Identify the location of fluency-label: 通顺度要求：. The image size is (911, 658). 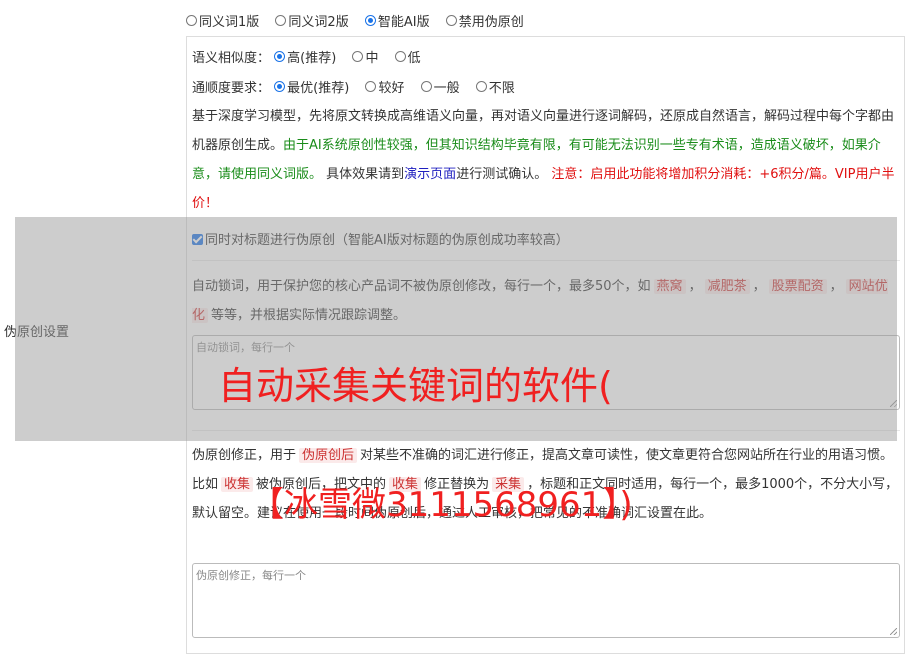
(231, 88).